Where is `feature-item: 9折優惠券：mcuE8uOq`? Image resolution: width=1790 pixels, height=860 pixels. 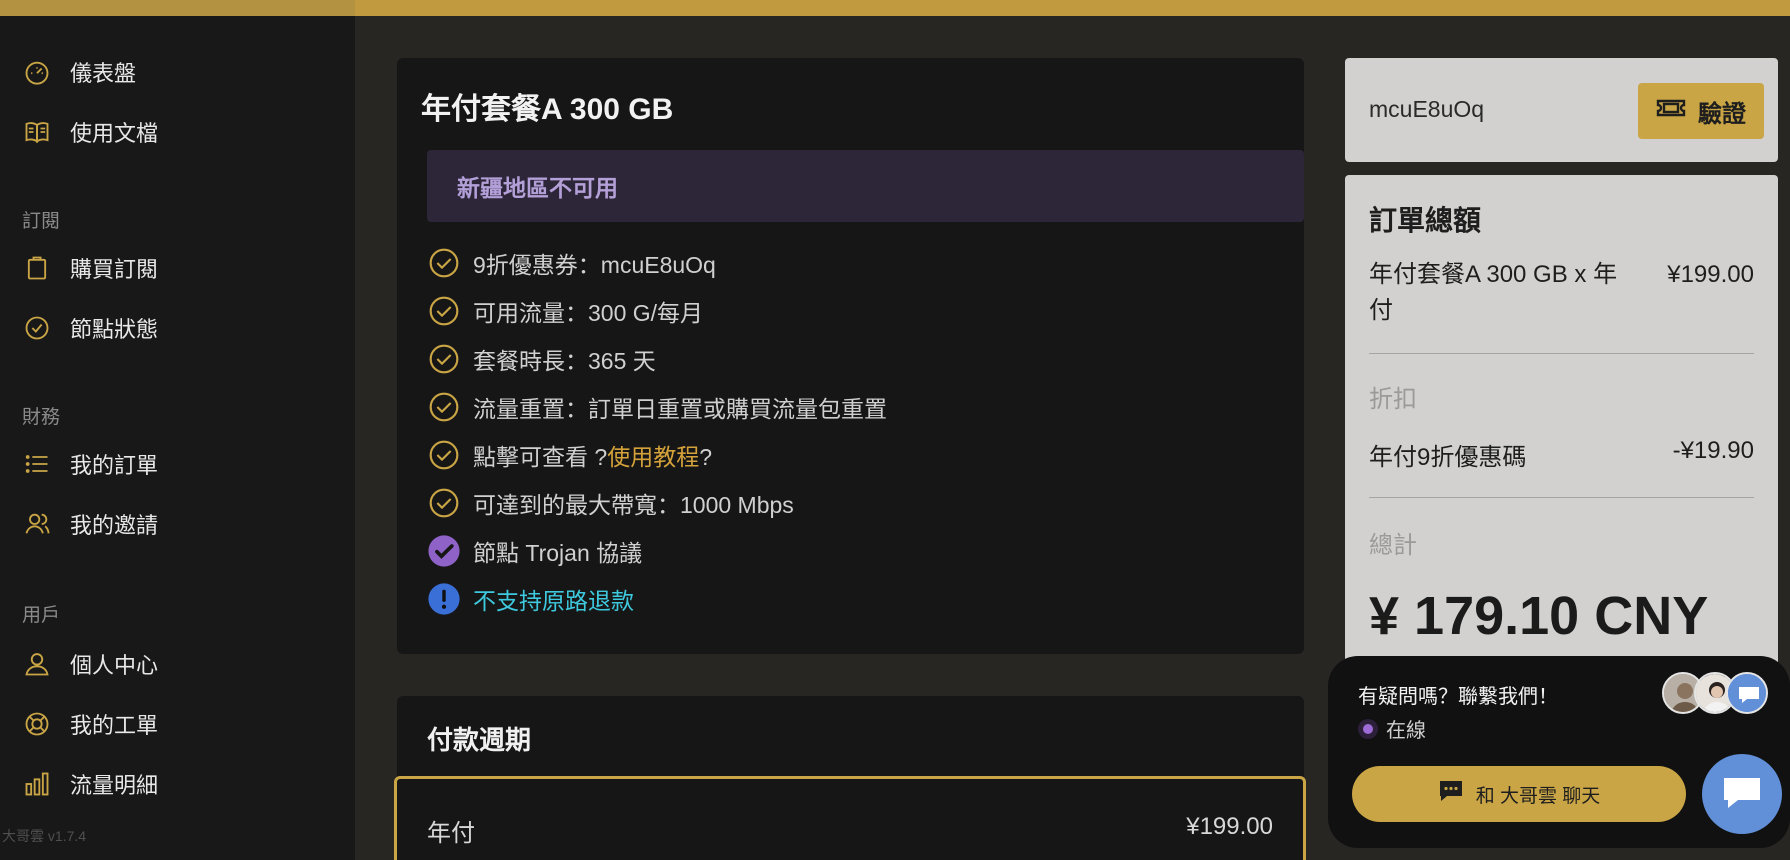 feature-item: 9折優惠券：mcuE8uOq is located at coordinates (571, 263).